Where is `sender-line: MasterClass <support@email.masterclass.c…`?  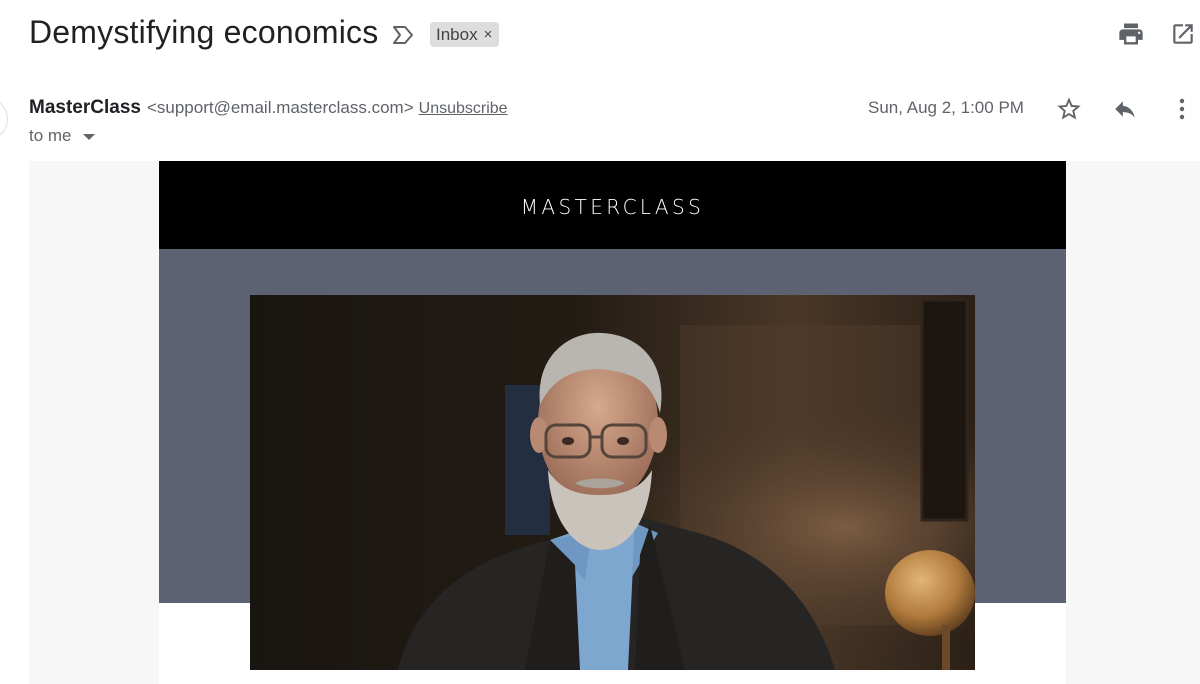
sender-line: MasterClass <support@email.masterclass.c… is located at coordinates (268, 108).